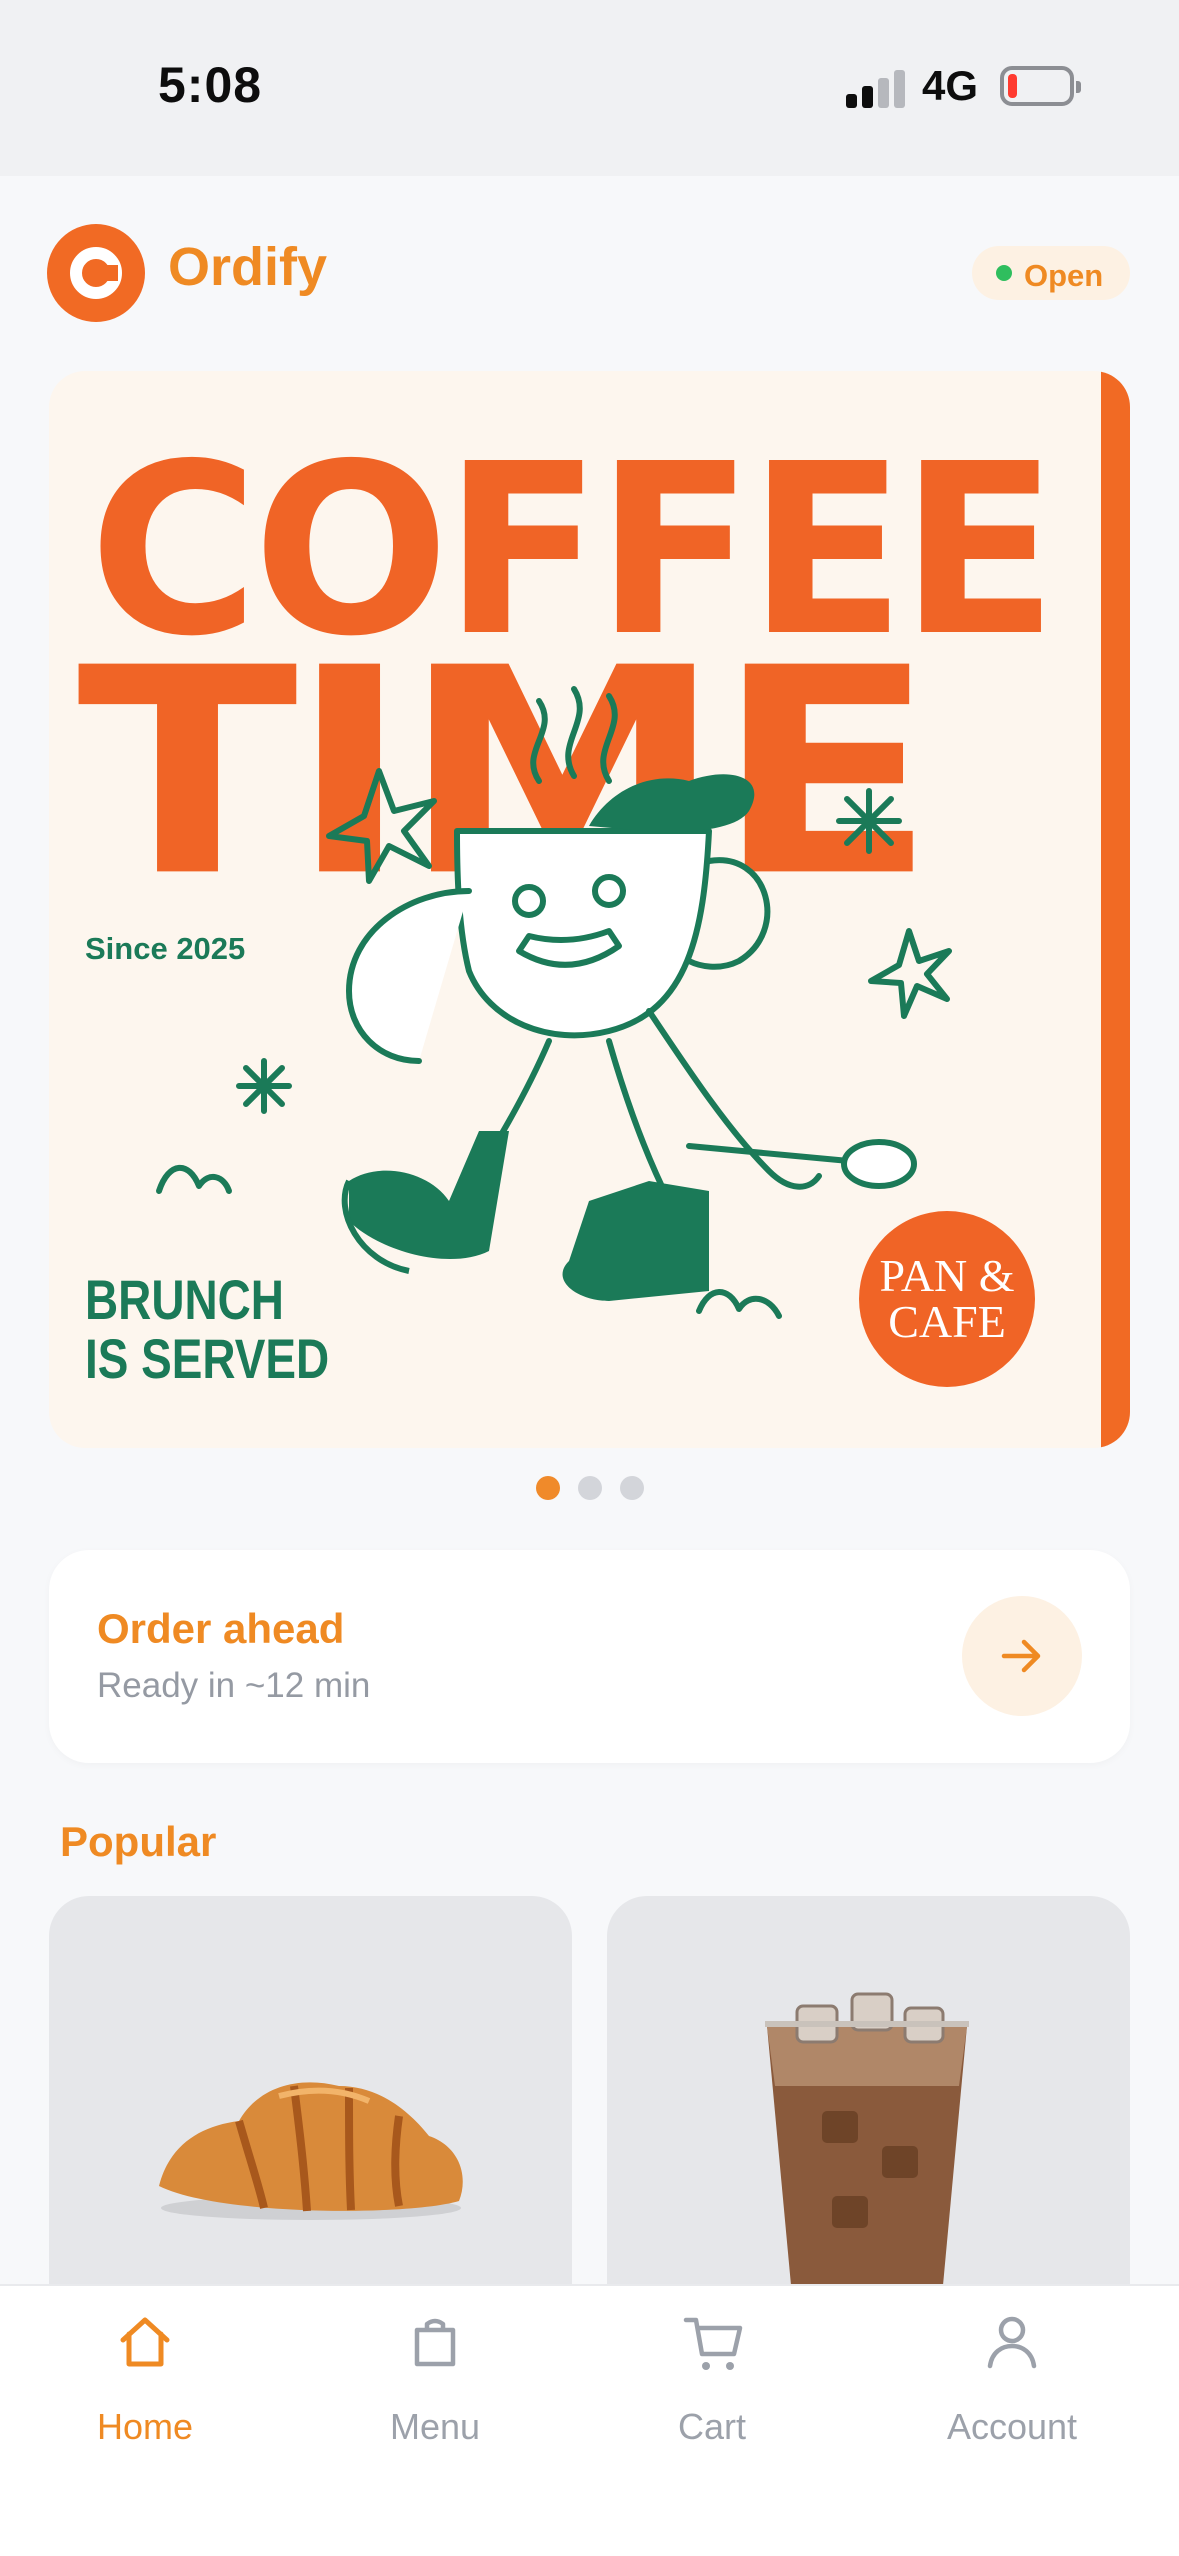 Image resolution: width=1179 pixels, height=2556 pixels. What do you see at coordinates (221, 1628) in the screenshot?
I see `order-ahead-title: Order ahead` at bounding box center [221, 1628].